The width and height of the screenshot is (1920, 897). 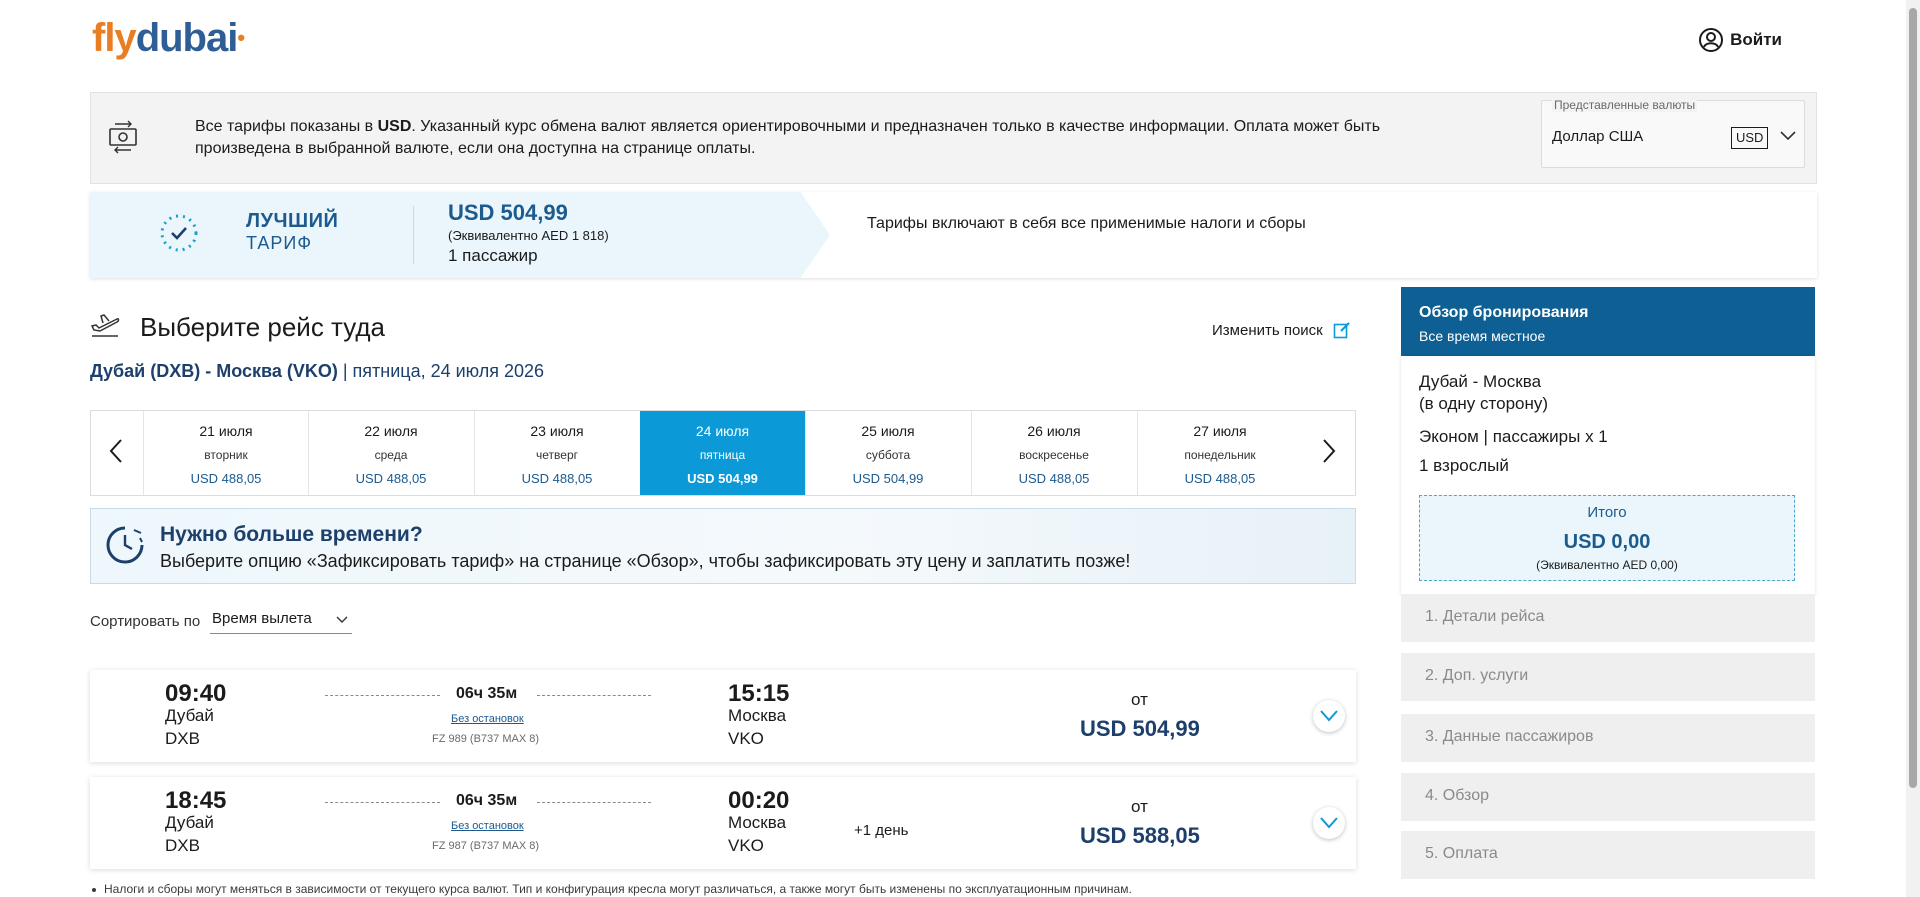 I want to click on step-label: 3. Данные пассажиров, so click(x=1509, y=736).